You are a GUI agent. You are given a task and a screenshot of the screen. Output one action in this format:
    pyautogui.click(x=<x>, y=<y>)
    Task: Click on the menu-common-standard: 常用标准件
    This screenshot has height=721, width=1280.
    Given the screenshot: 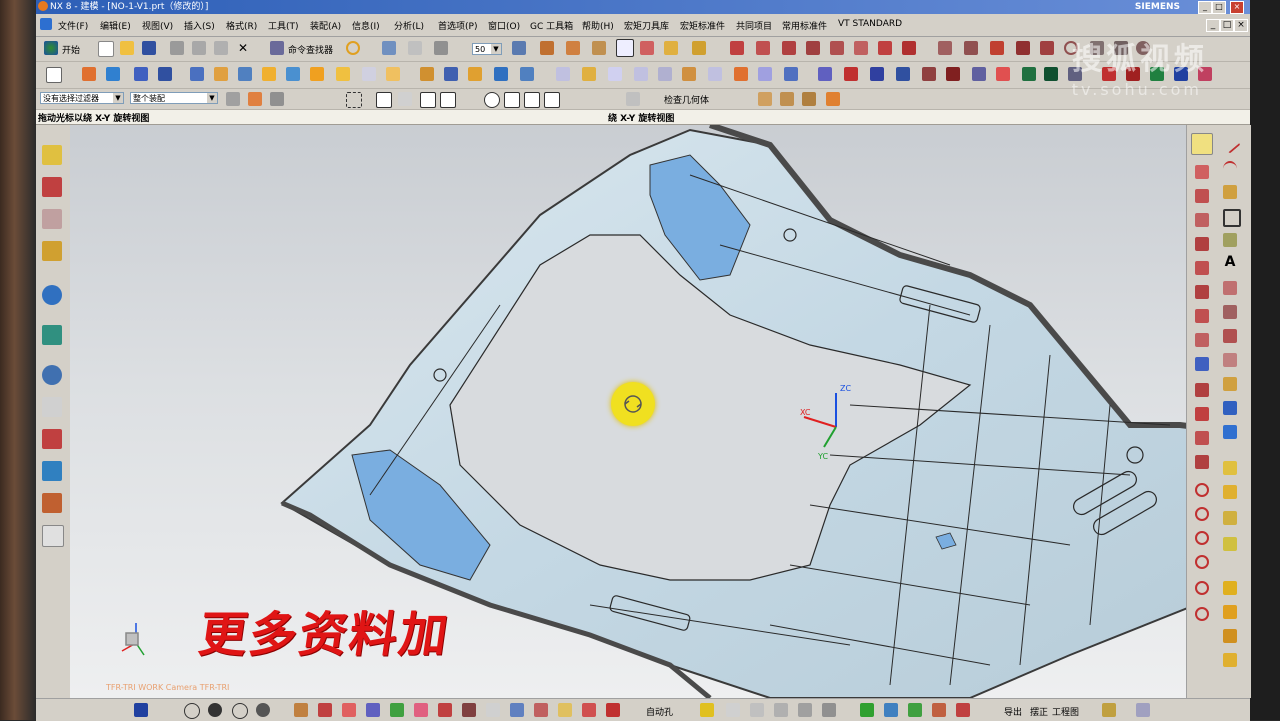 What is the action you would take?
    pyautogui.click(x=804, y=25)
    